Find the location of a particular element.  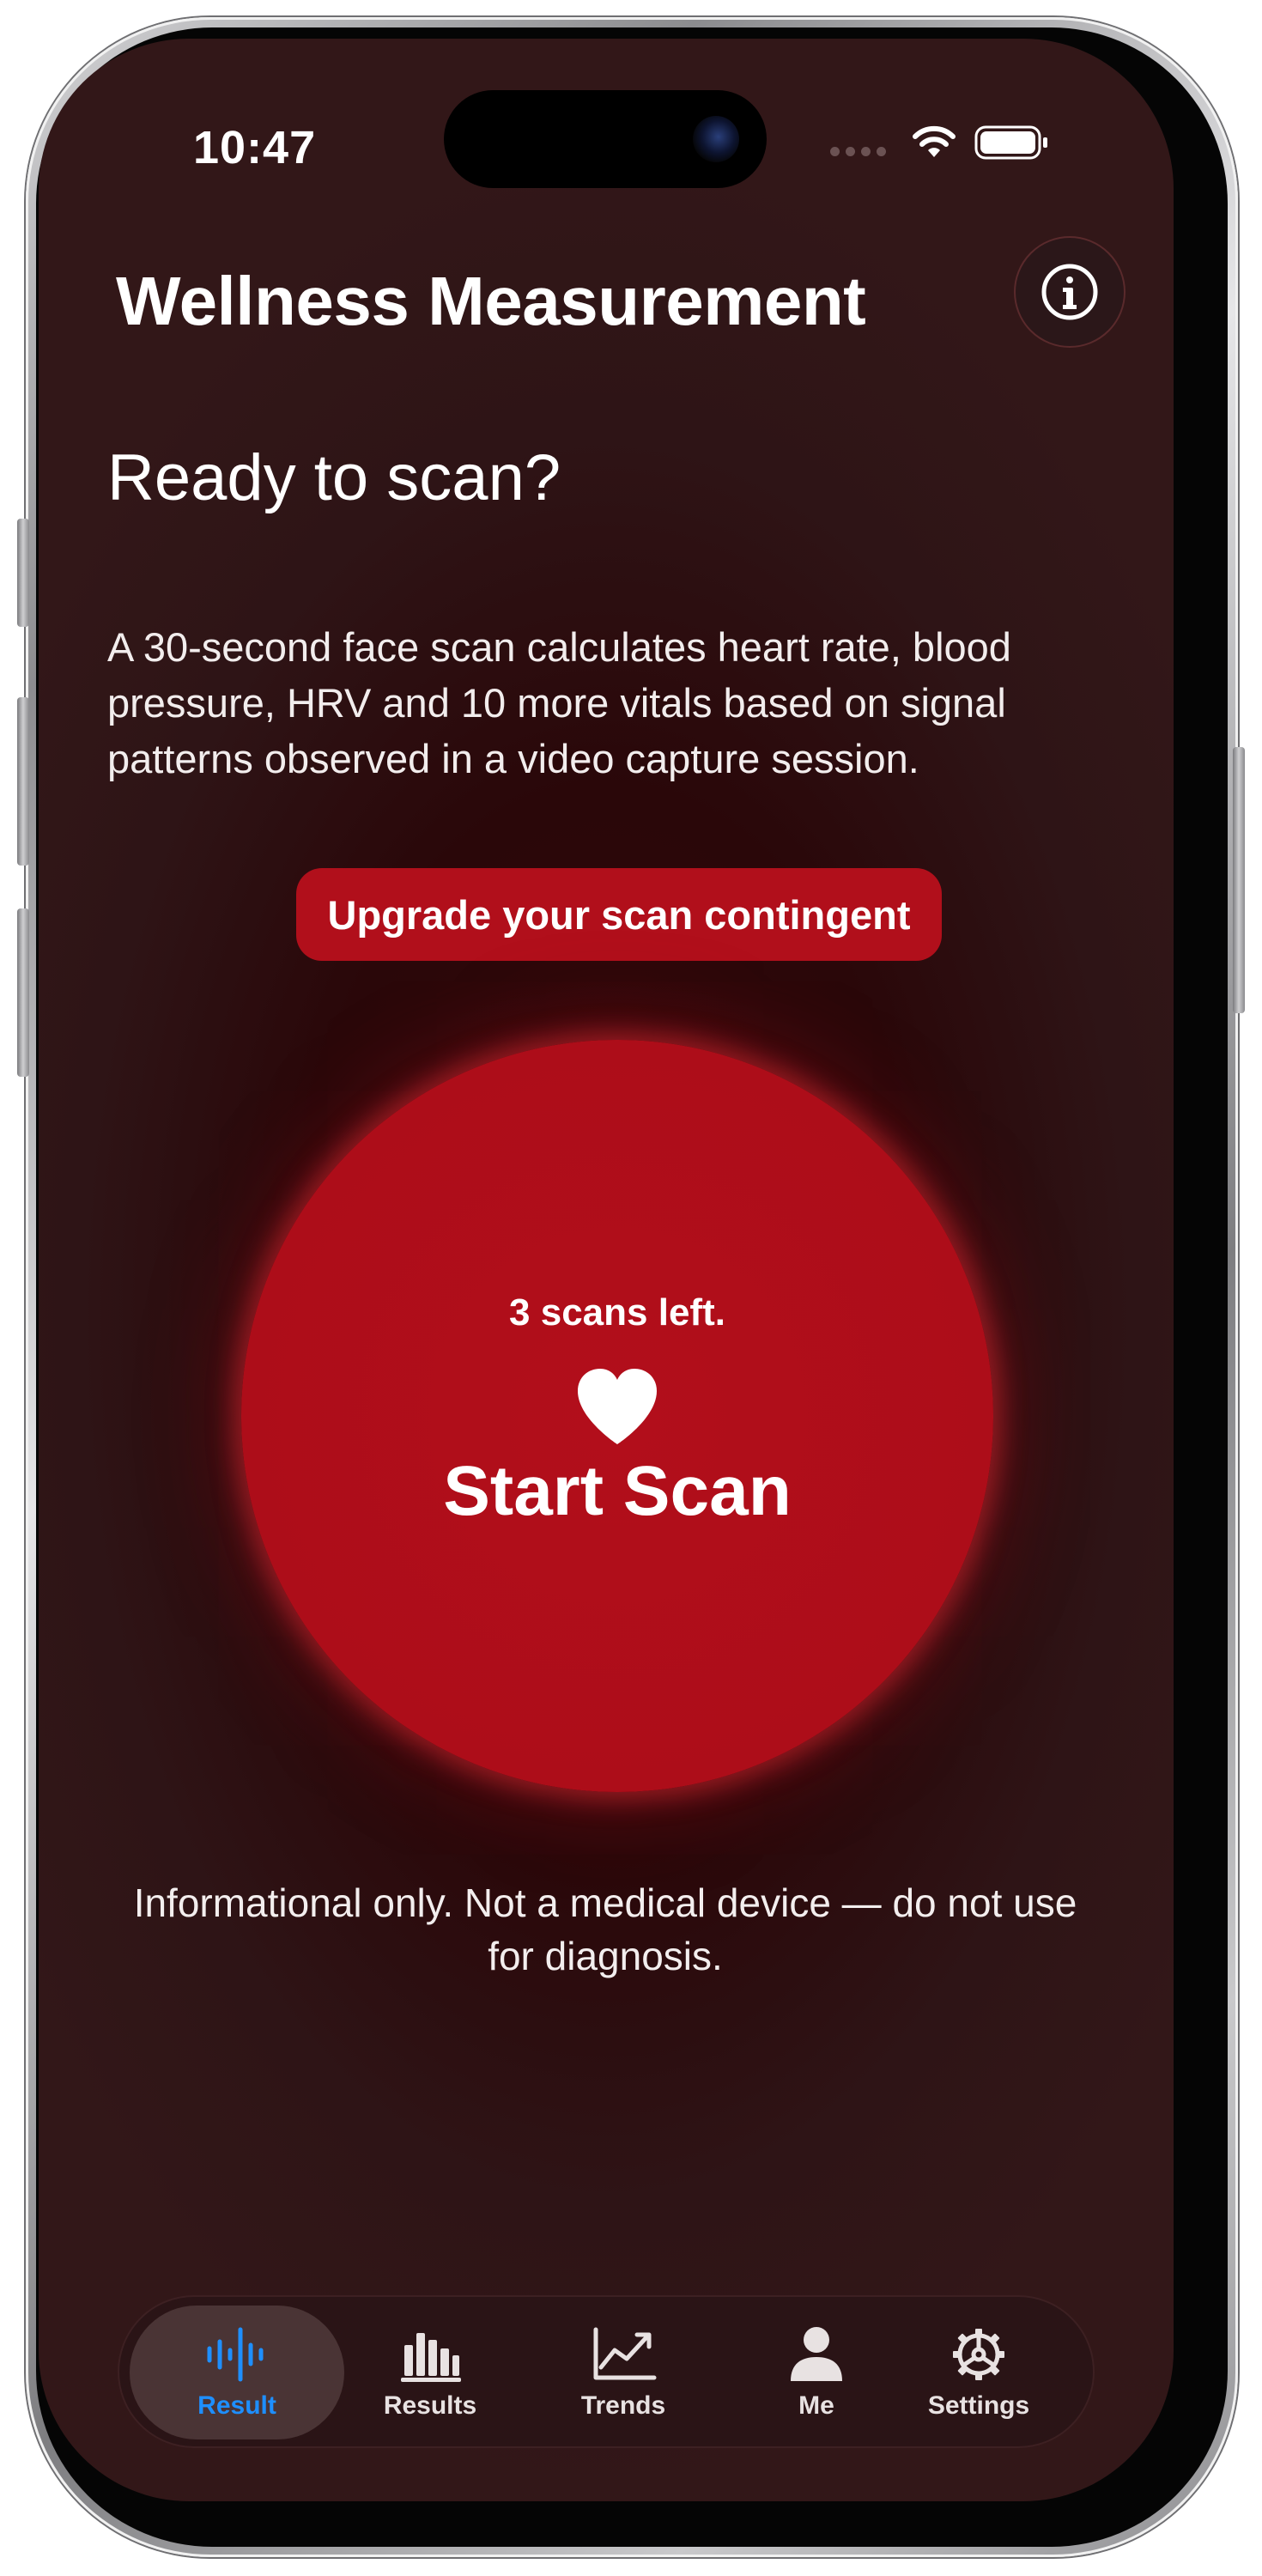

tab-label: Result is located at coordinates (236, 2405).